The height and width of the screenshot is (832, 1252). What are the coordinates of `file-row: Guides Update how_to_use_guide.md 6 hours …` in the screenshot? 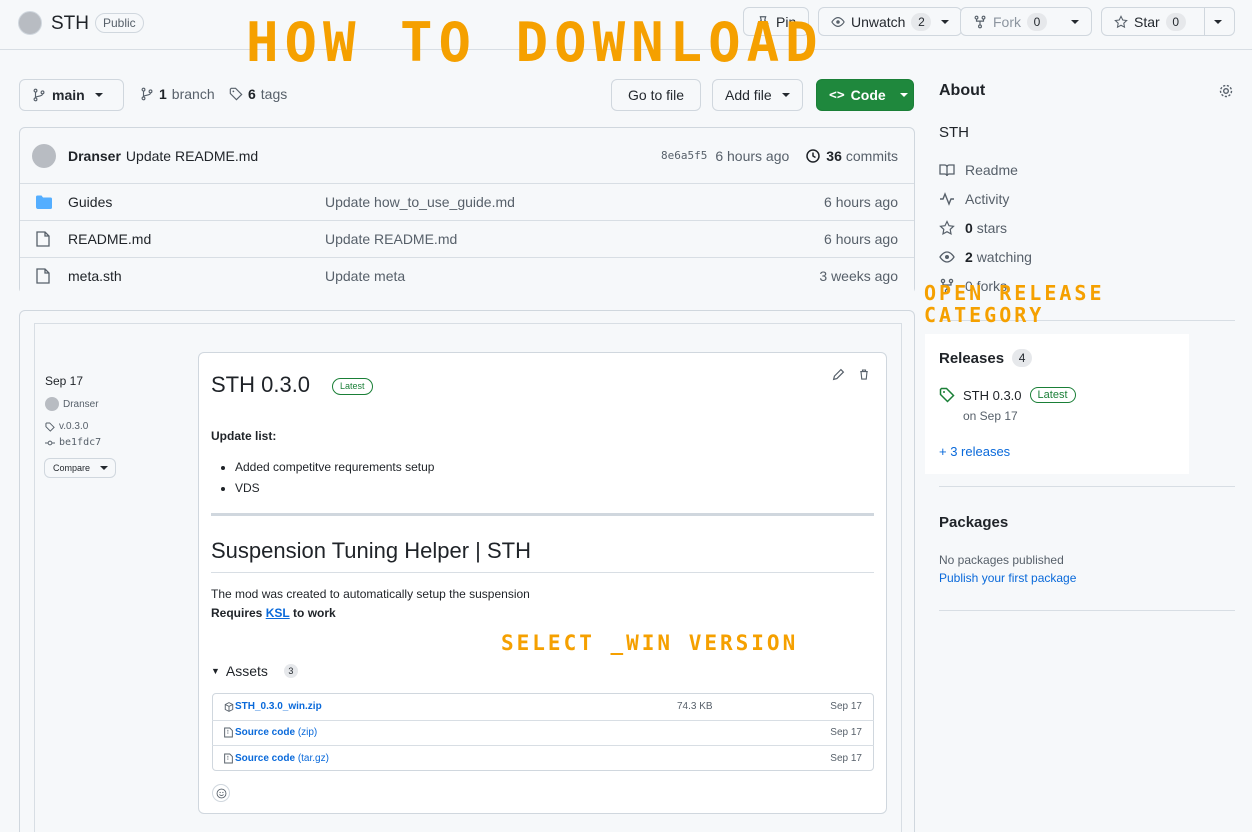 It's located at (467, 201).